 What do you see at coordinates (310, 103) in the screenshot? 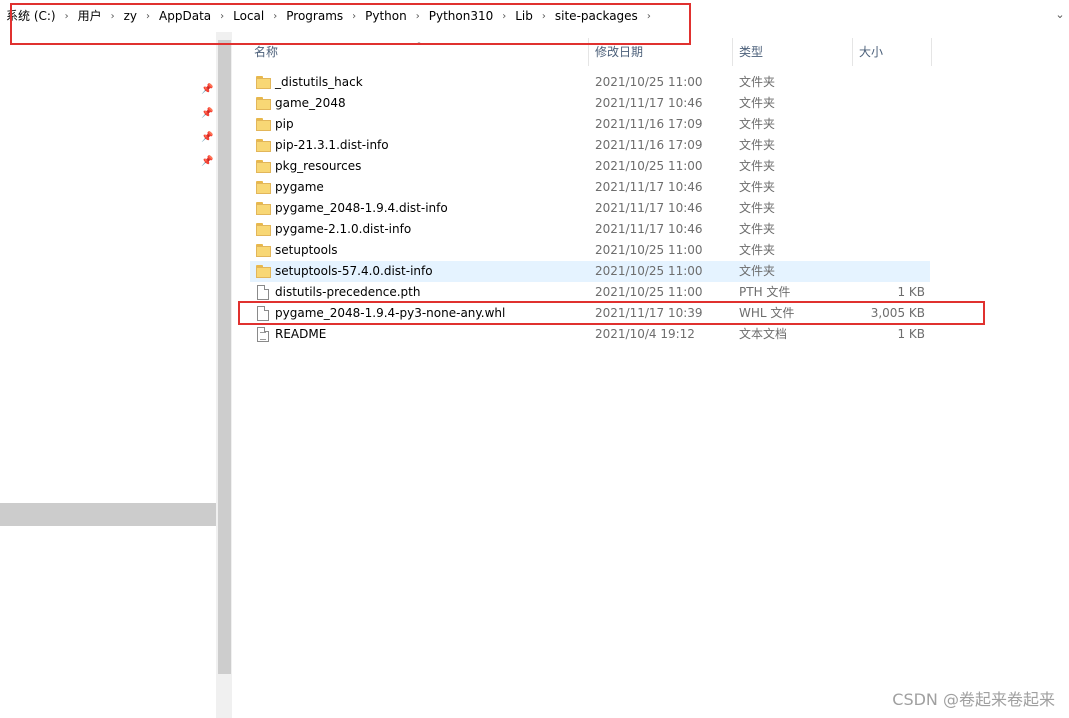
I see `file-name: game_2048` at bounding box center [310, 103].